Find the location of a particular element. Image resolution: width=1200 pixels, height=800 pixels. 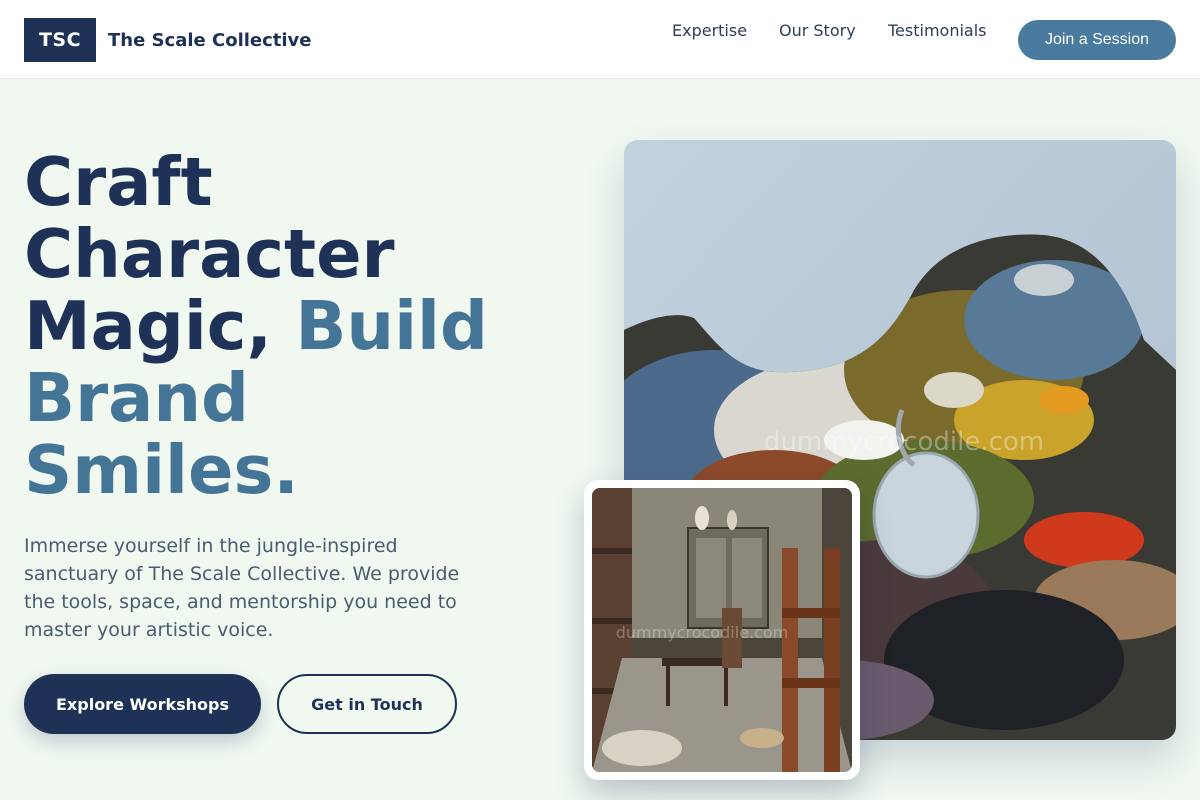

nav-link-testimonials: Testimonials is located at coordinates (937, 30).